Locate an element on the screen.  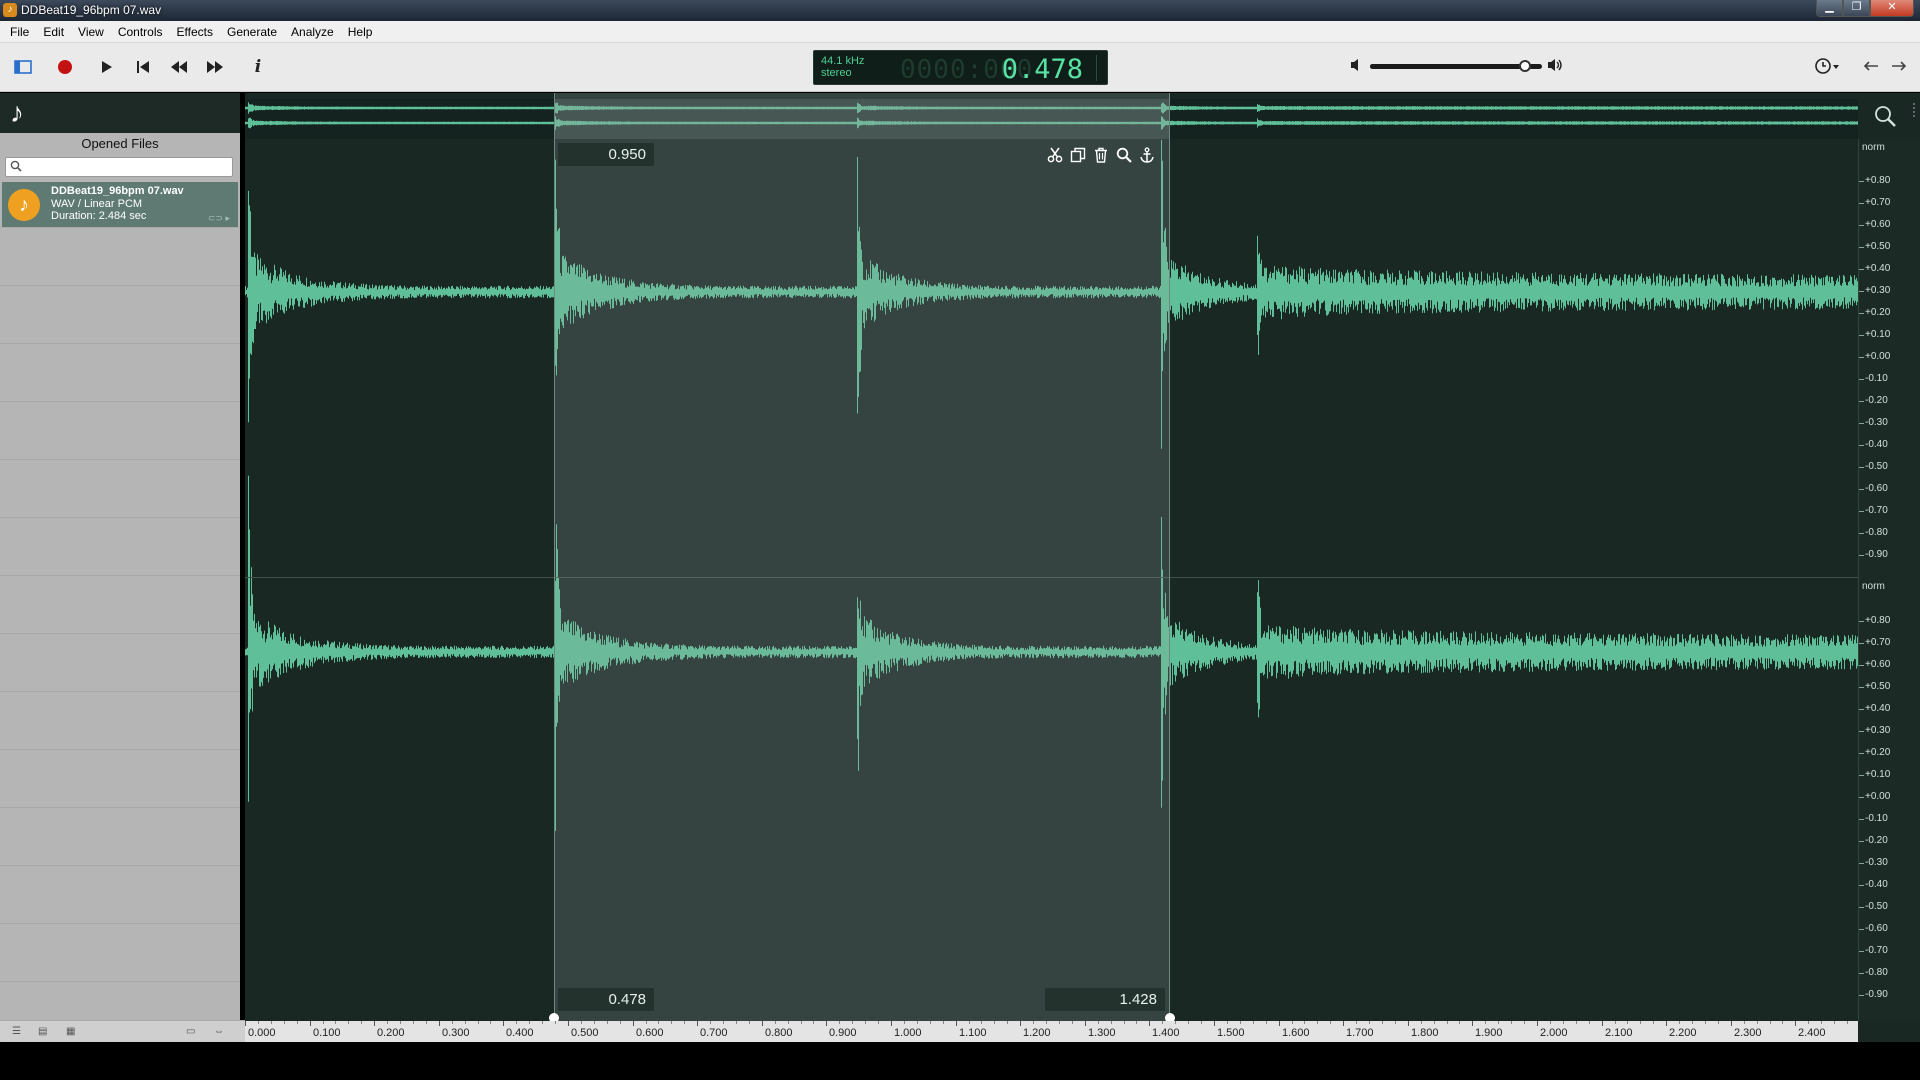
history-icon is located at coordinates (1827, 66).